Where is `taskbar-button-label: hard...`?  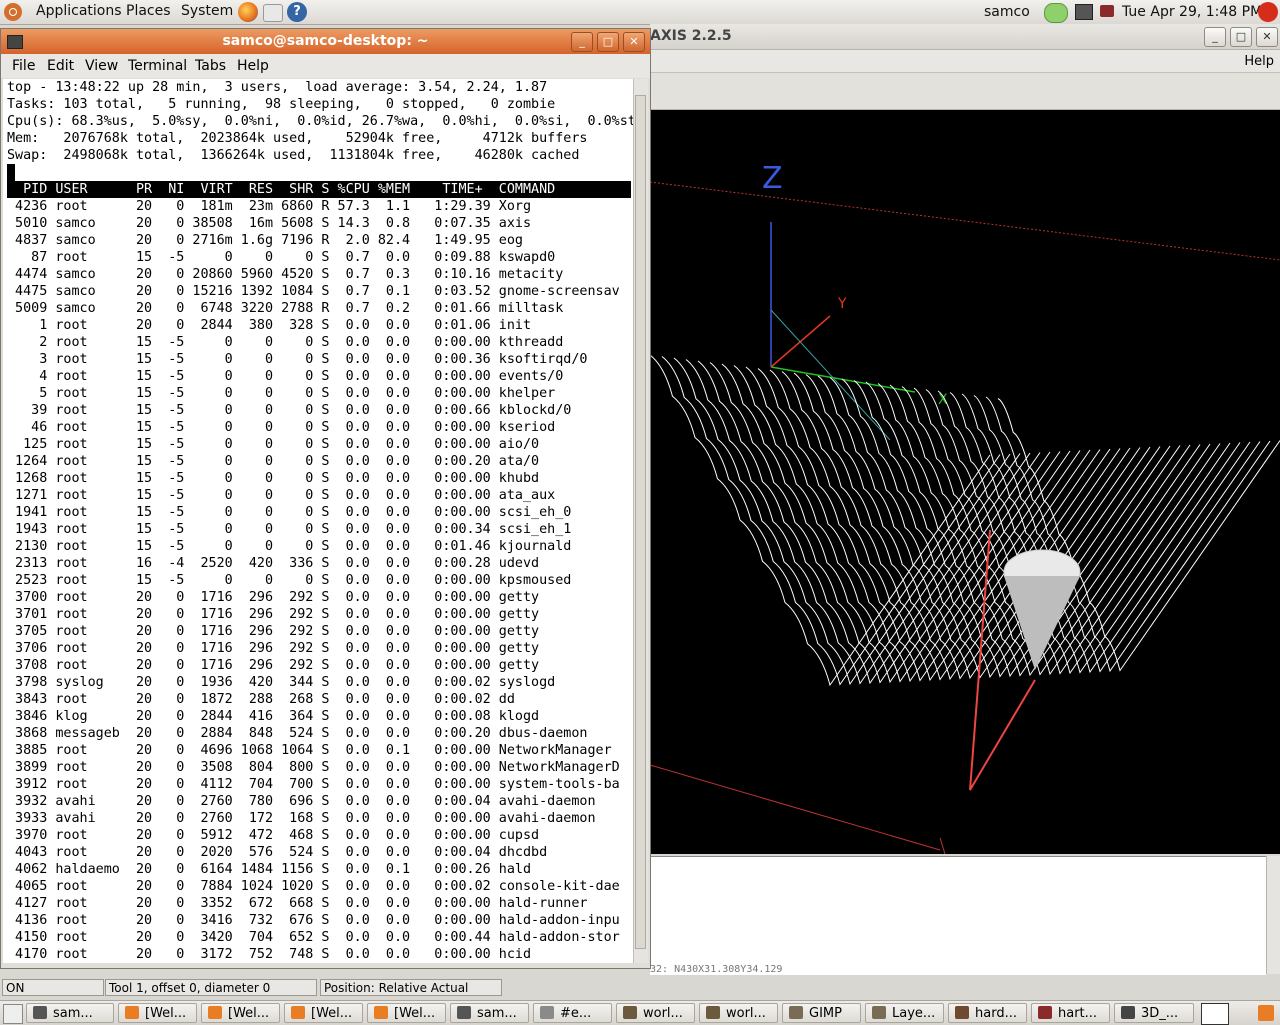
taskbar-button-label: hard... is located at coordinates (996, 1013).